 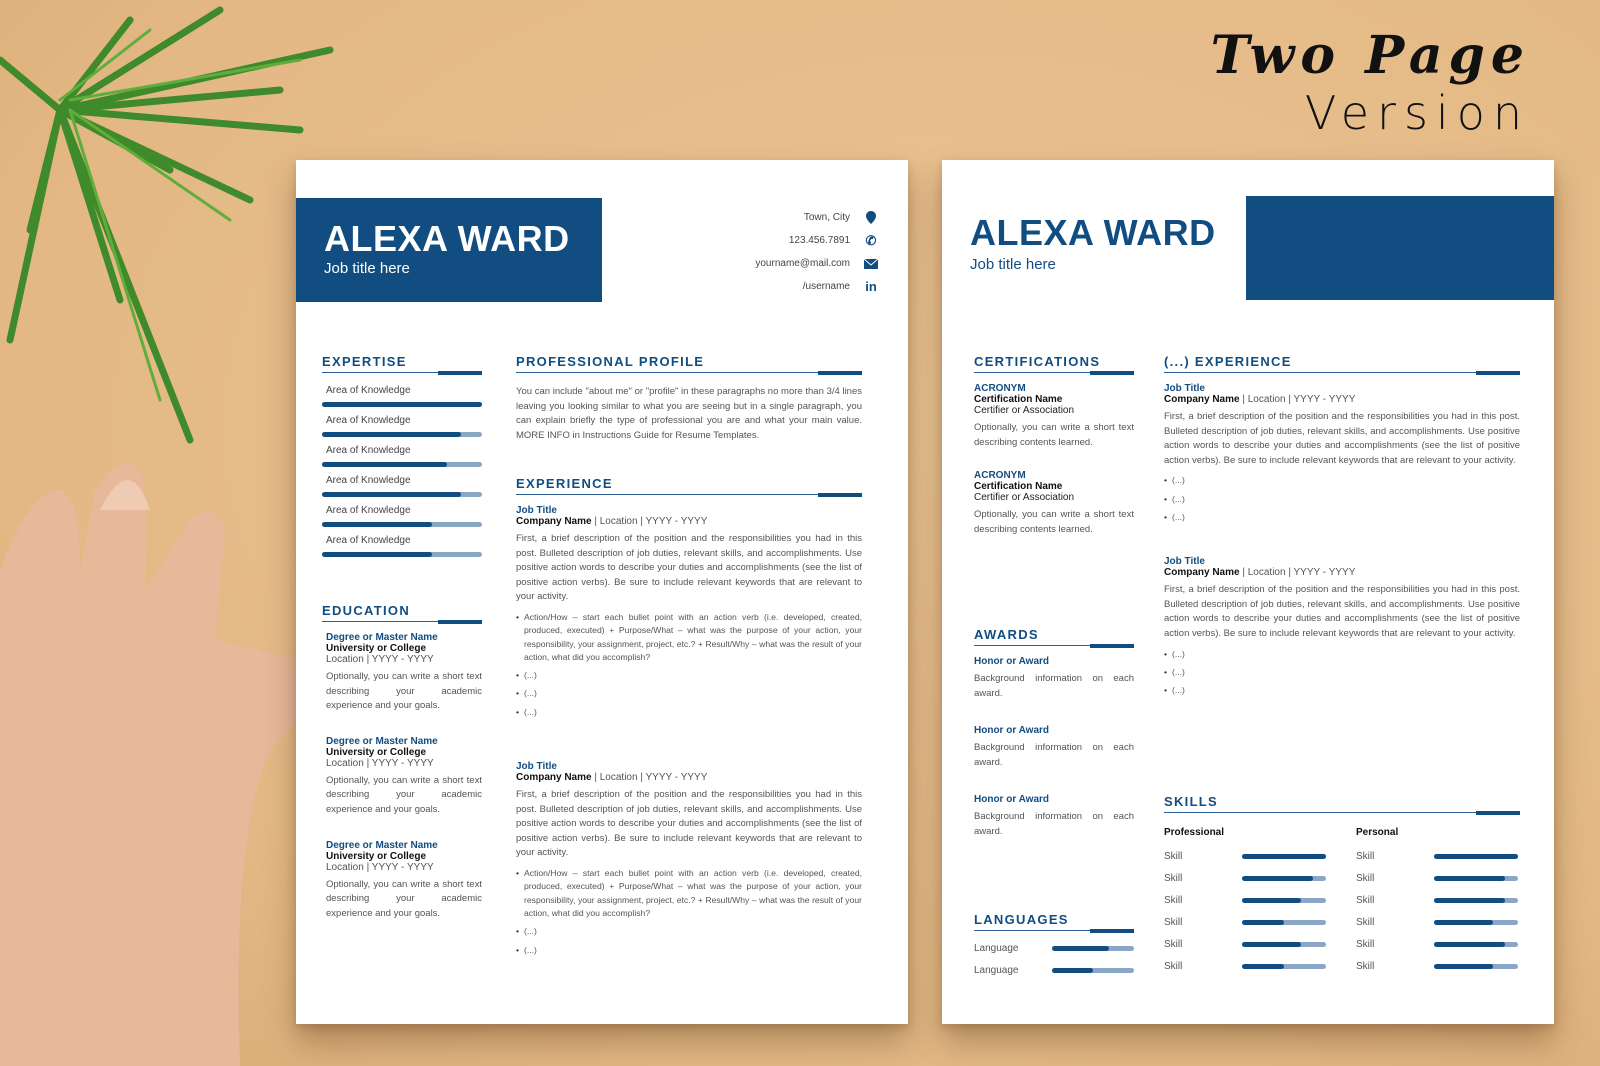 What do you see at coordinates (402, 364) in the screenshot?
I see `section-heading: EXPERTISE` at bounding box center [402, 364].